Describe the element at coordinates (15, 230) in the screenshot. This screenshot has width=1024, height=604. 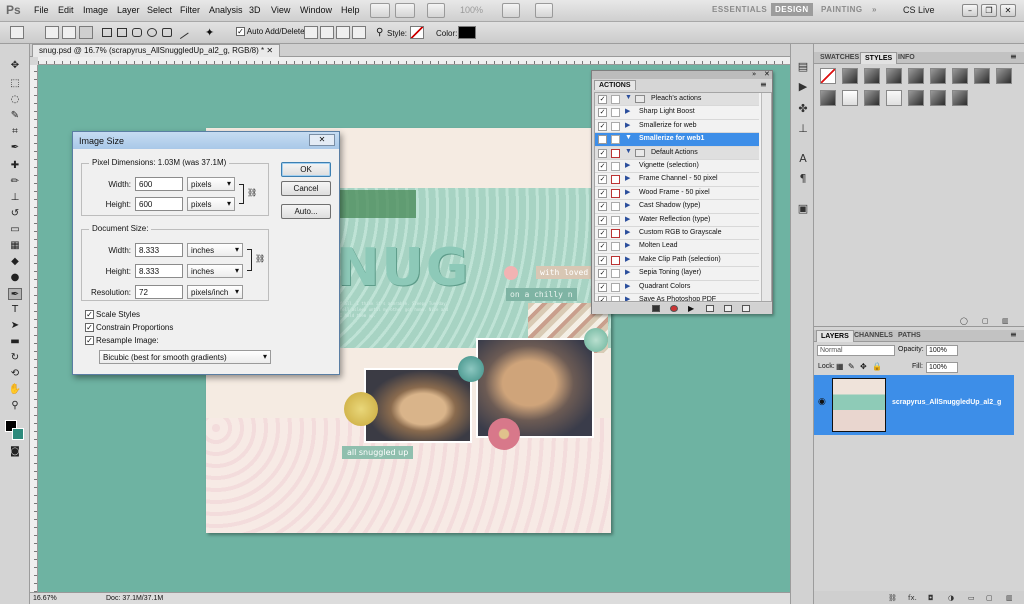
I see `eraser-tool-icon: ▭` at that location.